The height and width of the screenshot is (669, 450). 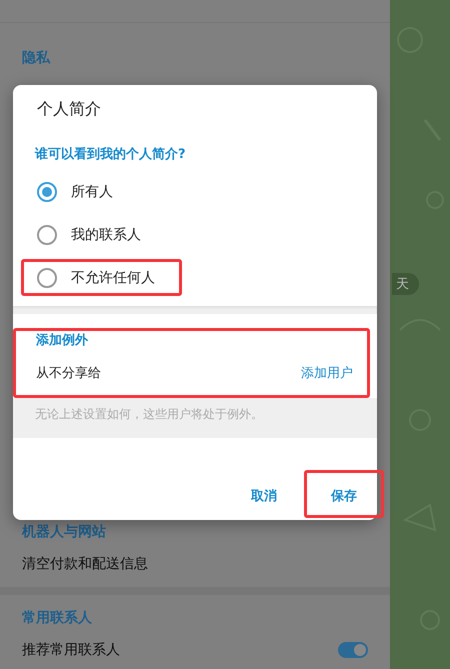 I want to click on setting-label: 推荐常用联系人, so click(x=71, y=650).